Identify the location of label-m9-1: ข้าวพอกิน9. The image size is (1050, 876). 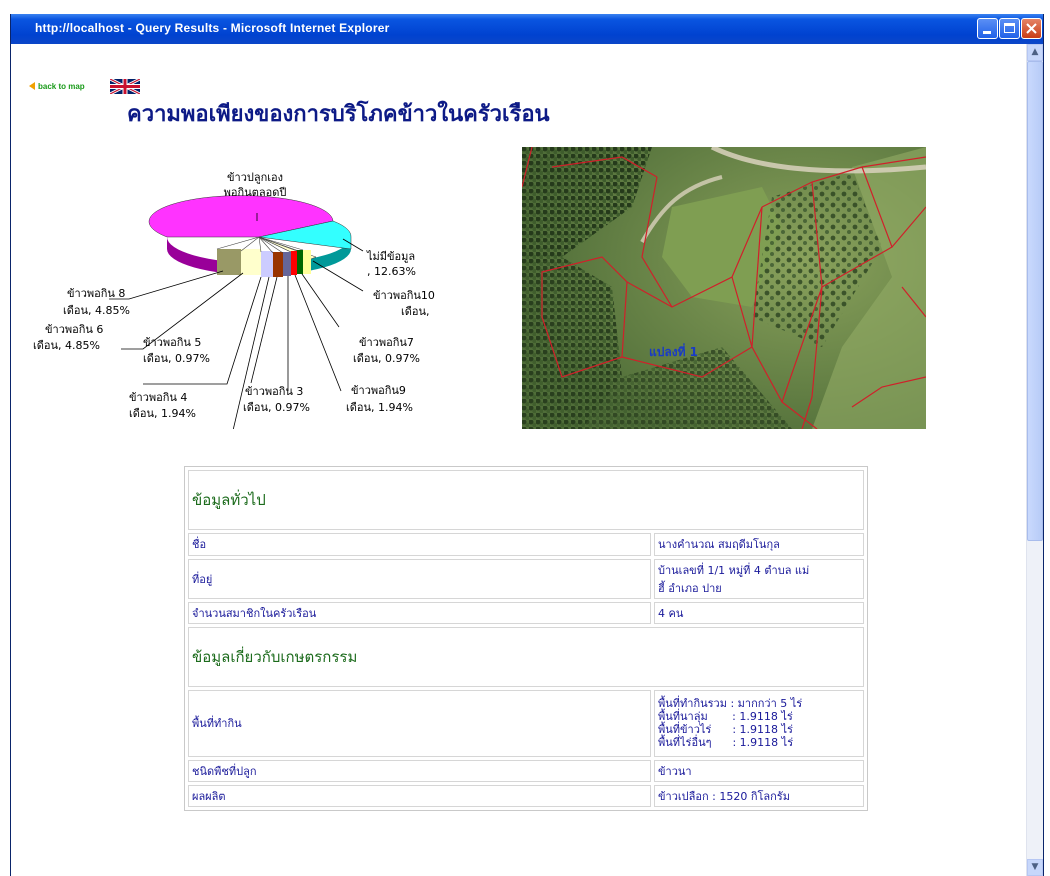
(378, 390).